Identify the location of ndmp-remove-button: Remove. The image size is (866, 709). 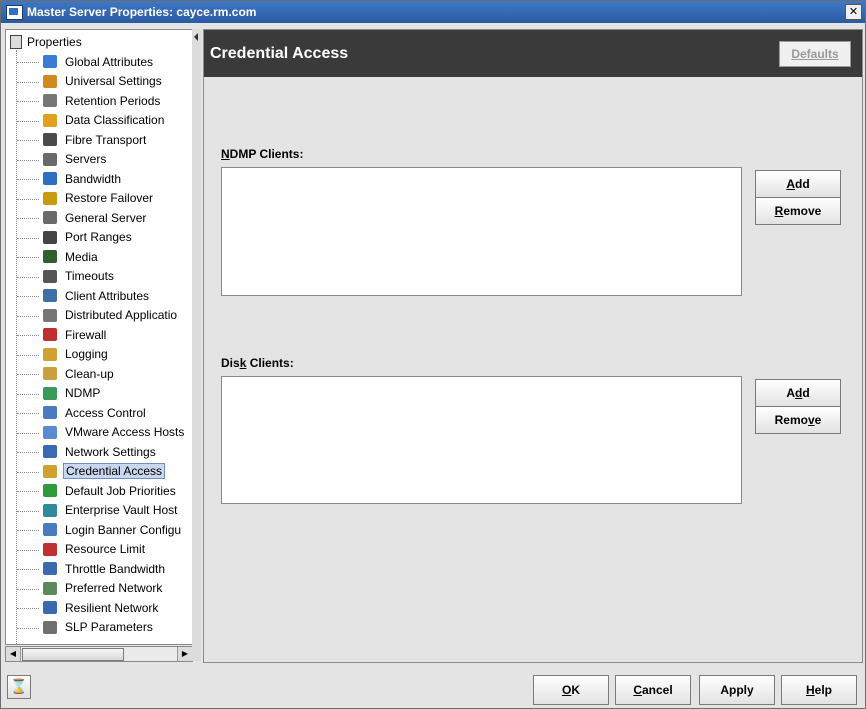
(798, 211).